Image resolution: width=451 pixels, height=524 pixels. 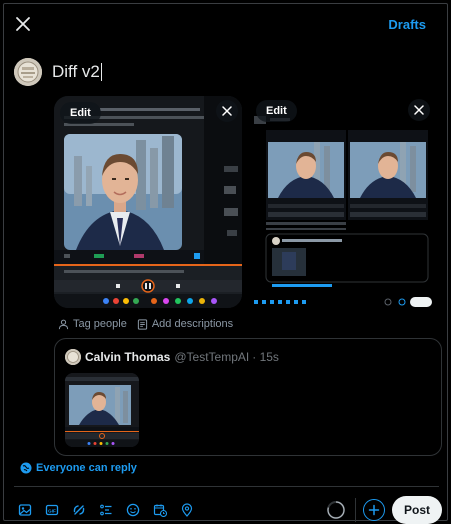 I want to click on poll-icon, so click(x=106, y=510).